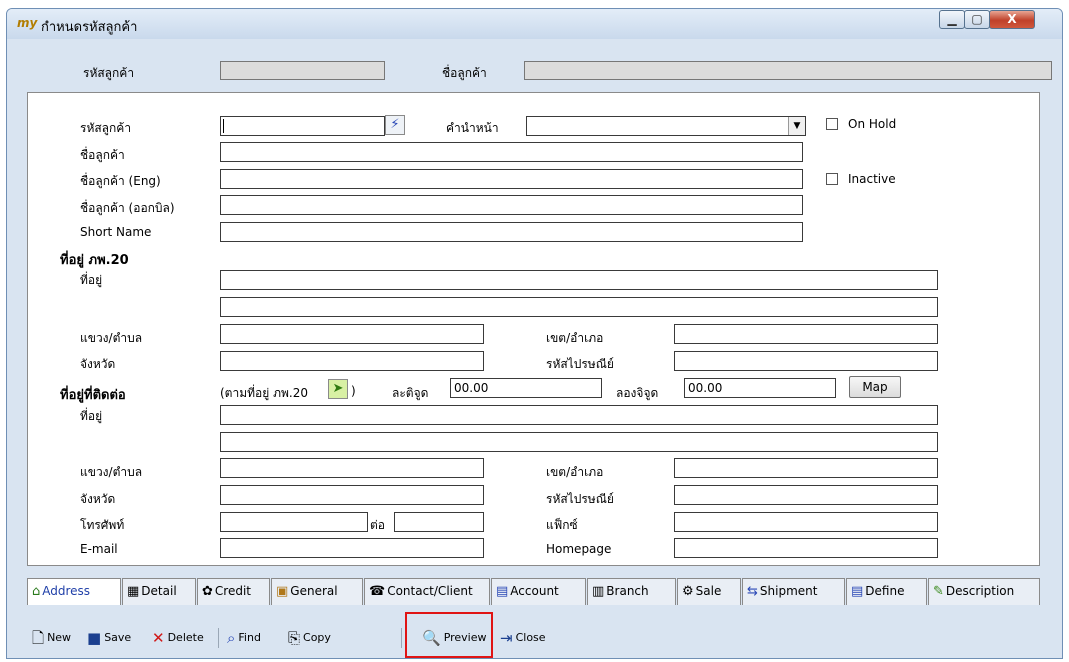 This screenshot has height=662, width=1069. I want to click on tab-general: ▣ General, so click(317, 591).